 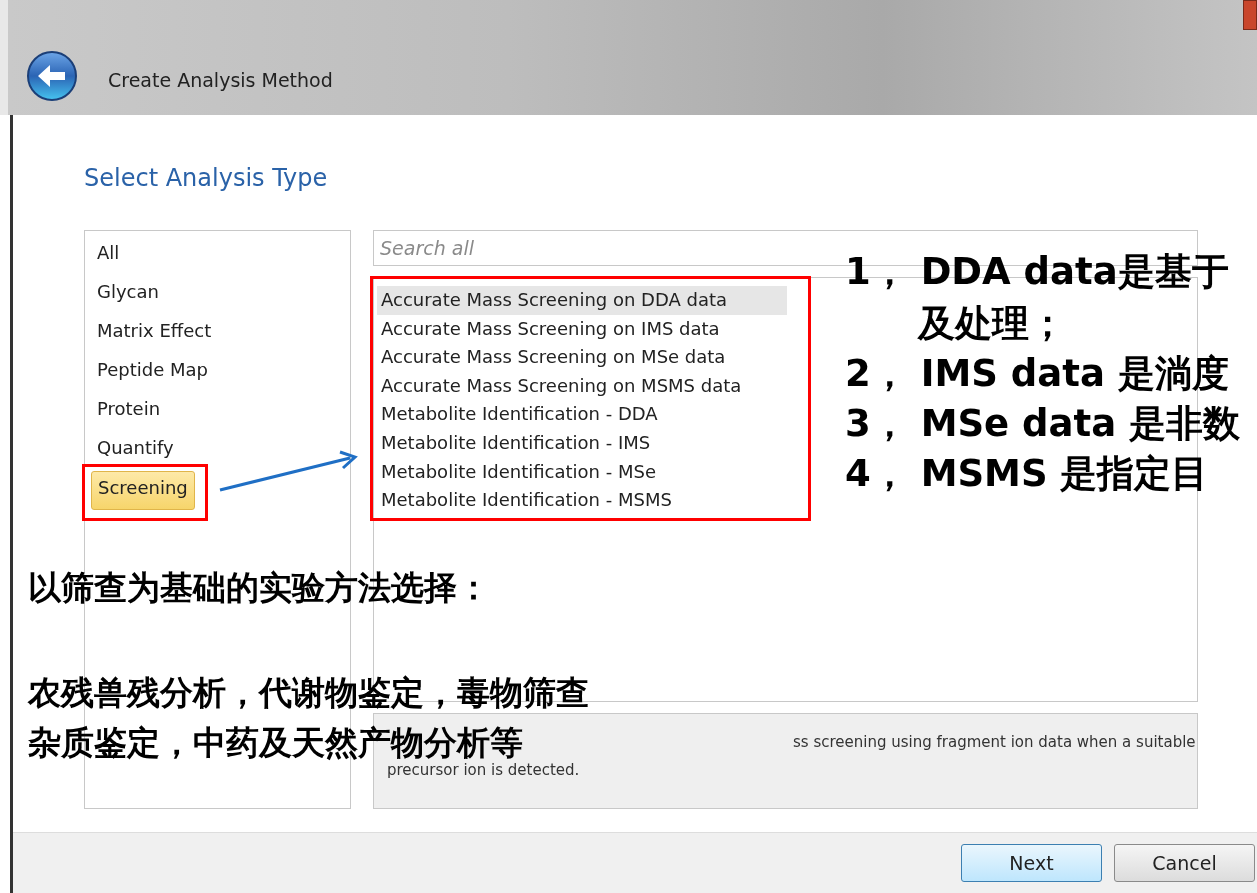 I want to click on category-item: Quantify, so click(x=135, y=451).